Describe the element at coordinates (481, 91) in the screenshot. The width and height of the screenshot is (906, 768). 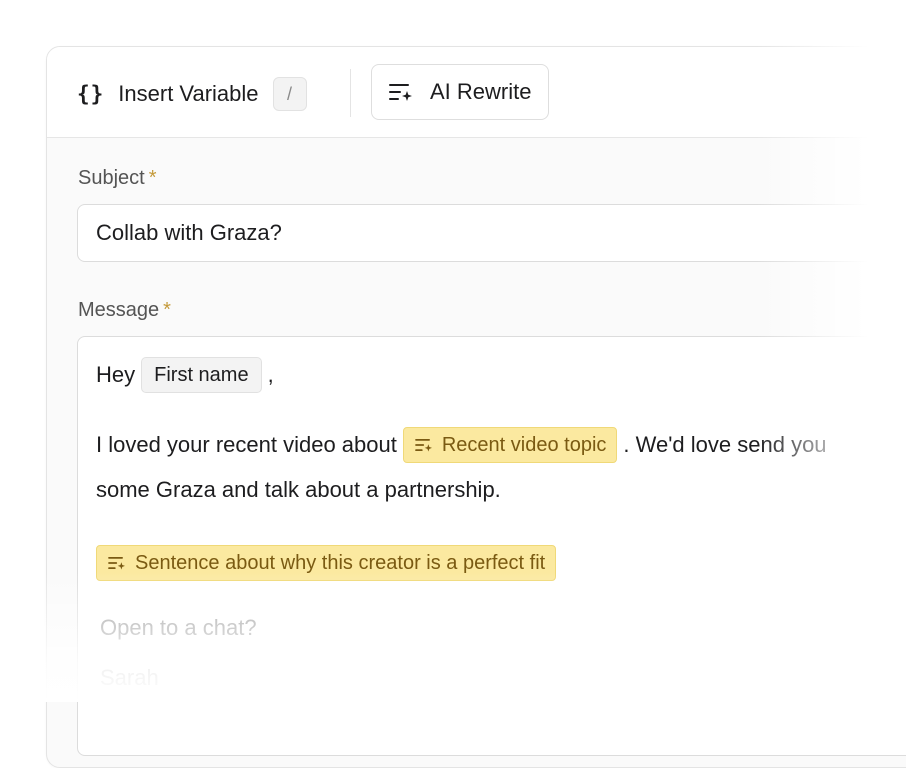
I see `ai-rewrite-label: AI Rewrite` at that location.